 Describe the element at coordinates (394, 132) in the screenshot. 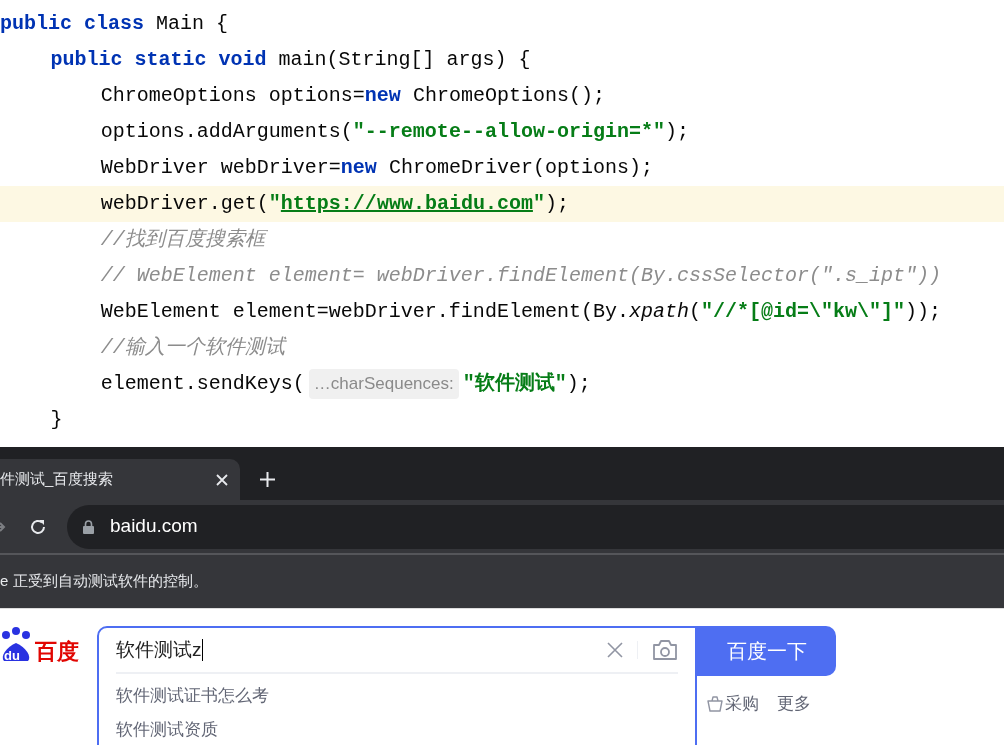

I see `code-line: options.addArguments("--remote--allow-origin=*");` at that location.